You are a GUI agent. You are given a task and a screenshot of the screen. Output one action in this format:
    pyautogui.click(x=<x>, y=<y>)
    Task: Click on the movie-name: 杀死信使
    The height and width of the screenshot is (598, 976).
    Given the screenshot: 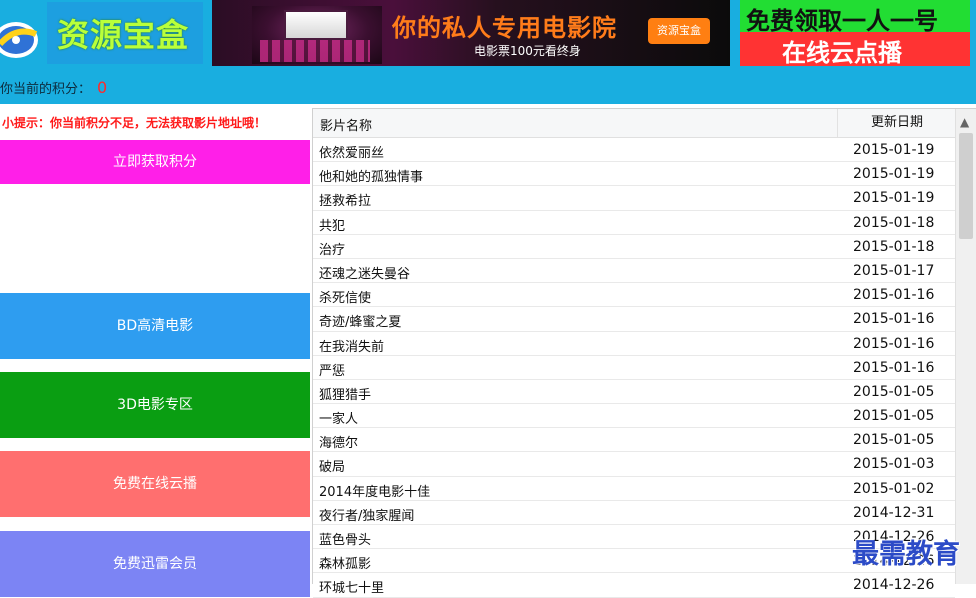 What is the action you would take?
    pyautogui.click(x=345, y=299)
    